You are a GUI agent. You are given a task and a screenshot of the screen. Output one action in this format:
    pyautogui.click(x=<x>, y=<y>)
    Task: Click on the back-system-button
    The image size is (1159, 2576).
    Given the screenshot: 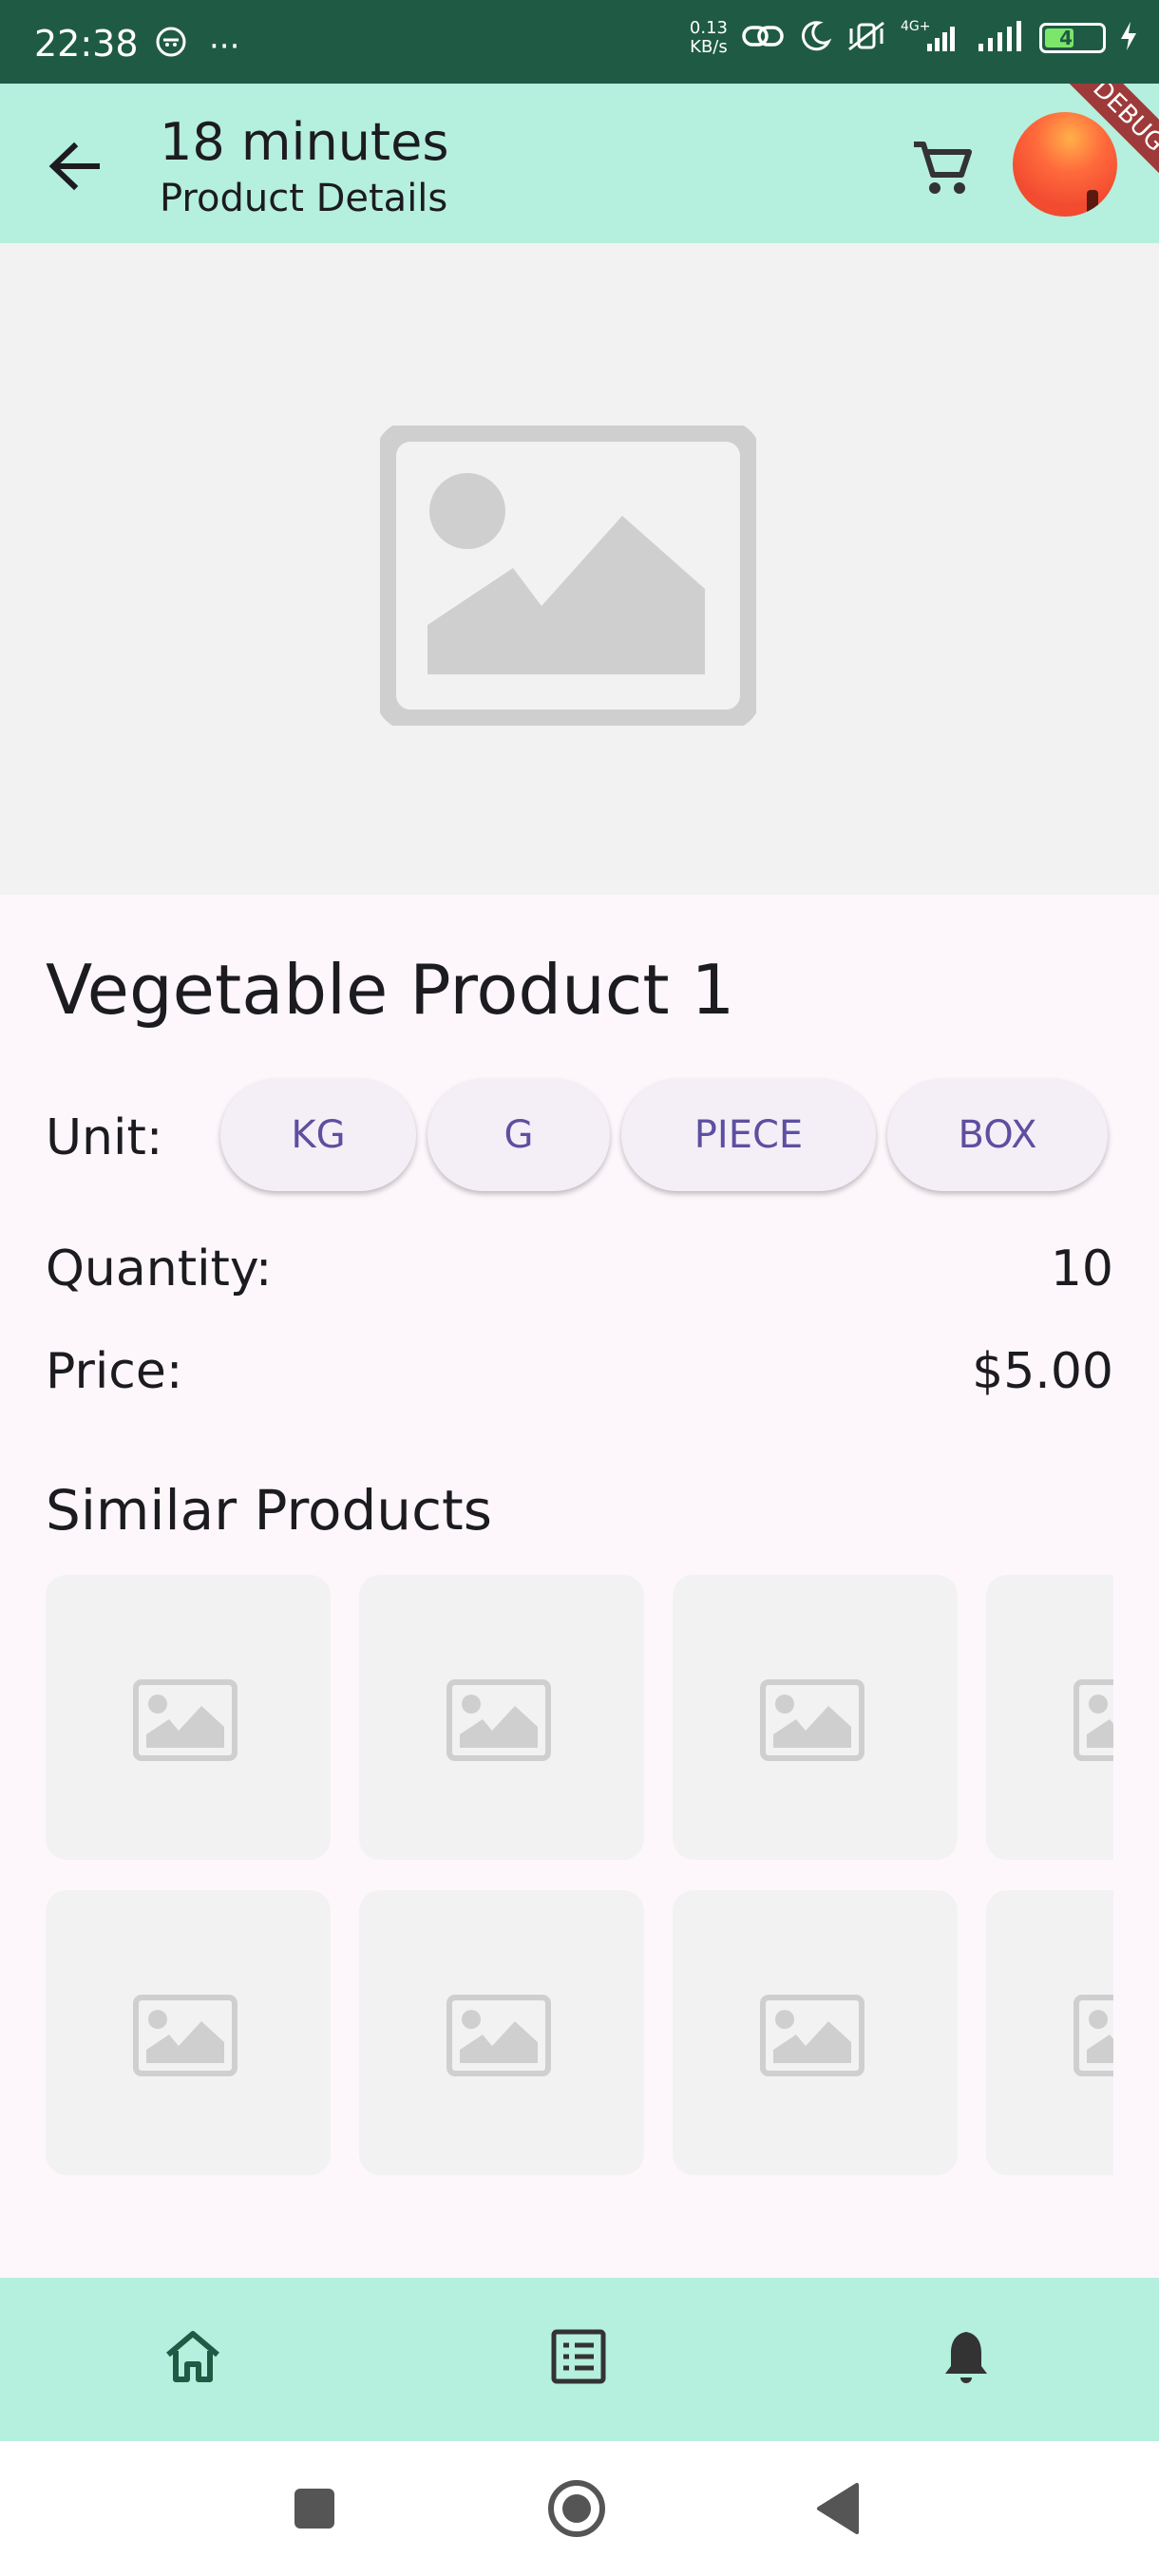 What is the action you would take?
    pyautogui.click(x=839, y=2508)
    